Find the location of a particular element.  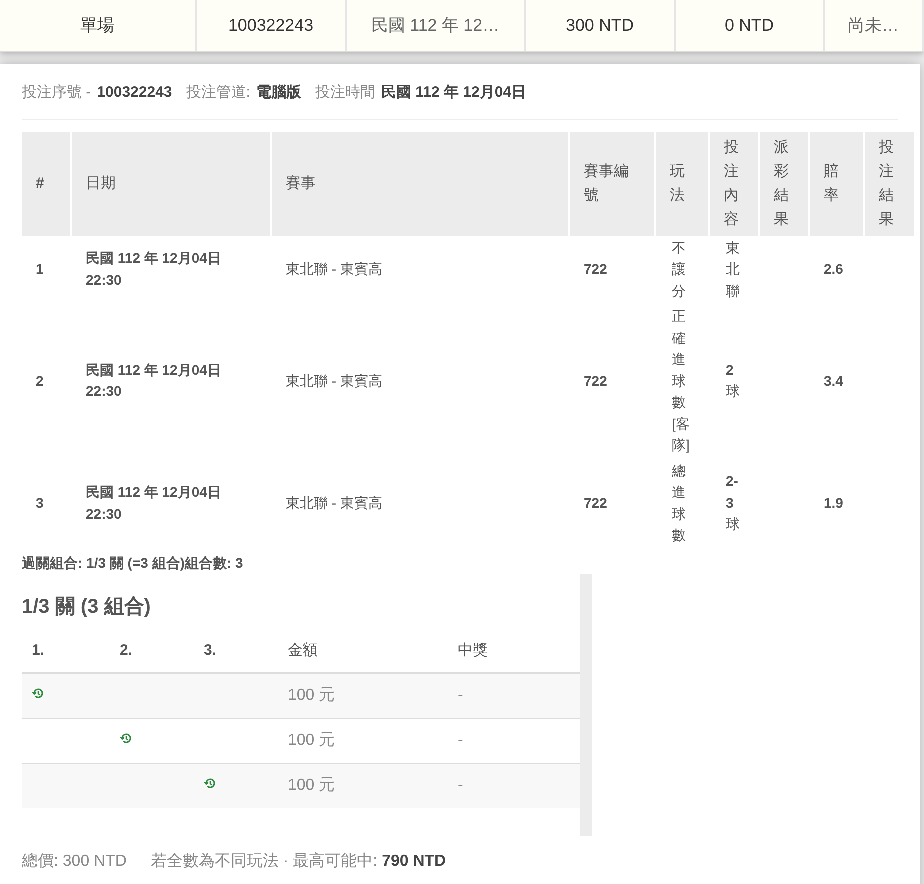

combination-summary: 過關組合: 1/3 關 (=3 組合)組合數: 3 is located at coordinates (133, 563).